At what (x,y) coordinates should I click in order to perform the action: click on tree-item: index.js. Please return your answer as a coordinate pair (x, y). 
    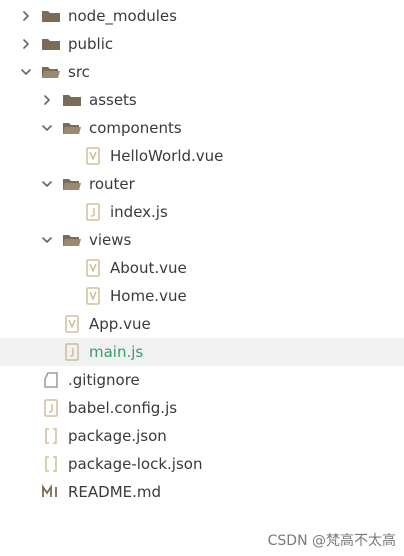
    Looking at the image, I should click on (202, 212).